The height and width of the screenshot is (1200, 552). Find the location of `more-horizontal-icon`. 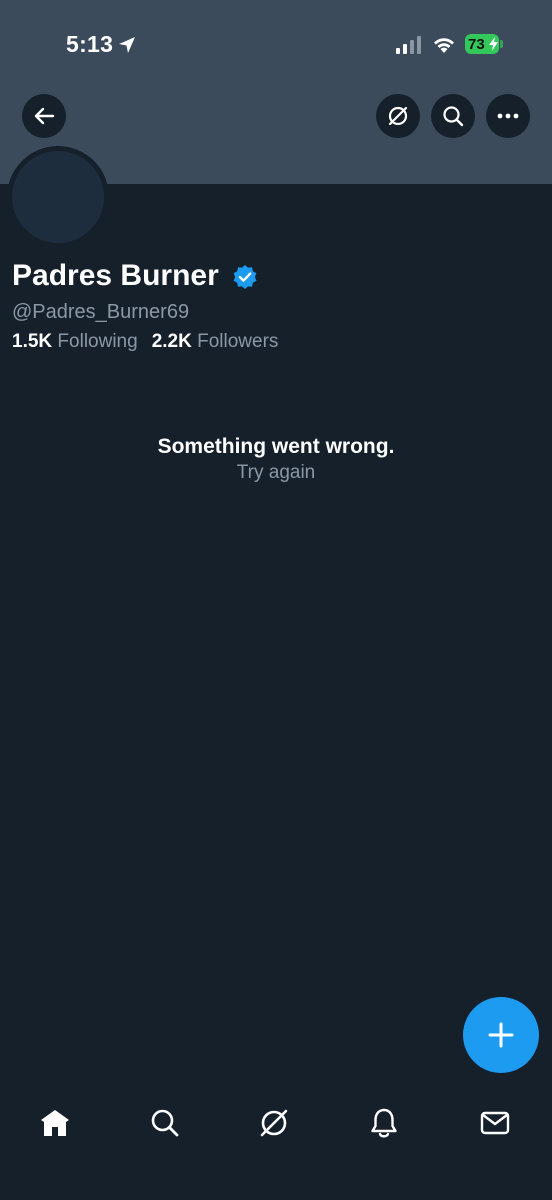

more-horizontal-icon is located at coordinates (508, 116).